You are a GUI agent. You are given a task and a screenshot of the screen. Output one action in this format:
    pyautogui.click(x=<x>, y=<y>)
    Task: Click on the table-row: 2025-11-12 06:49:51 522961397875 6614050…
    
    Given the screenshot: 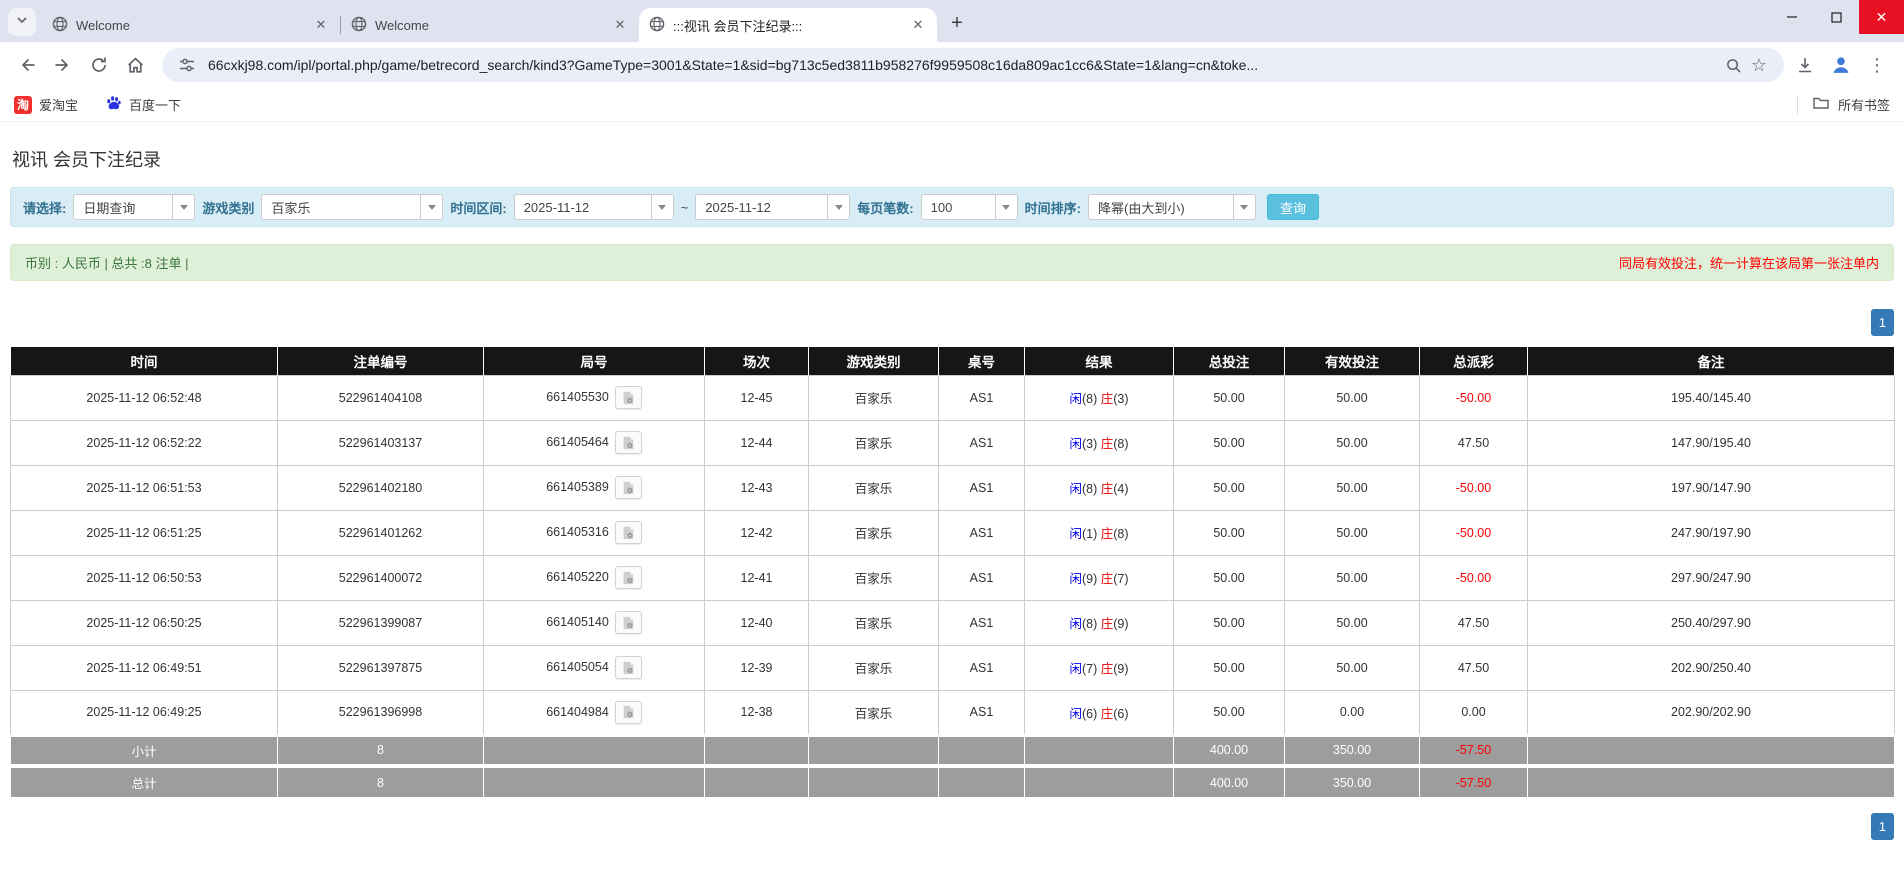 What is the action you would take?
    pyautogui.click(x=952, y=667)
    